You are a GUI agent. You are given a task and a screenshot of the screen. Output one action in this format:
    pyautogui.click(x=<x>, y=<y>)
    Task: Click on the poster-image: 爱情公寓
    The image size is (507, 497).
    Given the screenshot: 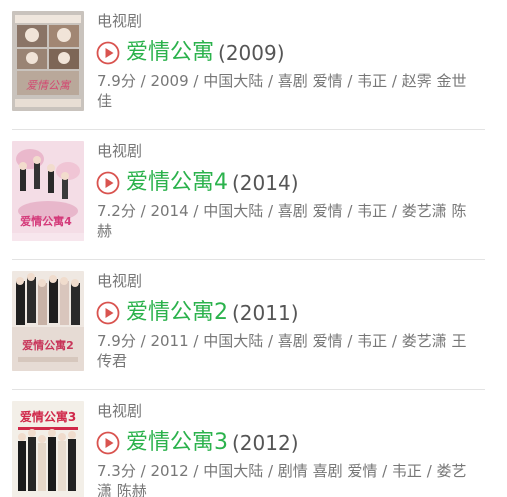 What is the action you would take?
    pyautogui.click(x=48, y=61)
    